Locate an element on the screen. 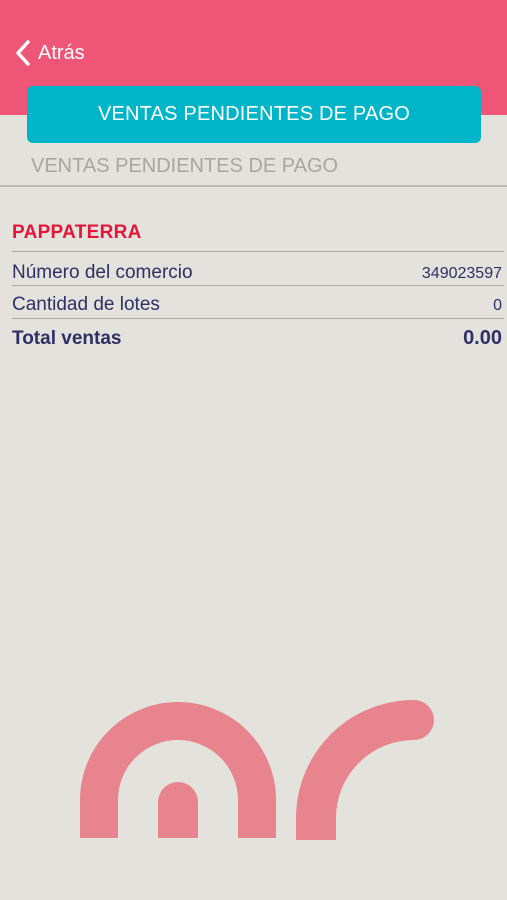 The height and width of the screenshot is (900, 507). total-sales-label: Total ventas is located at coordinates (67, 338).